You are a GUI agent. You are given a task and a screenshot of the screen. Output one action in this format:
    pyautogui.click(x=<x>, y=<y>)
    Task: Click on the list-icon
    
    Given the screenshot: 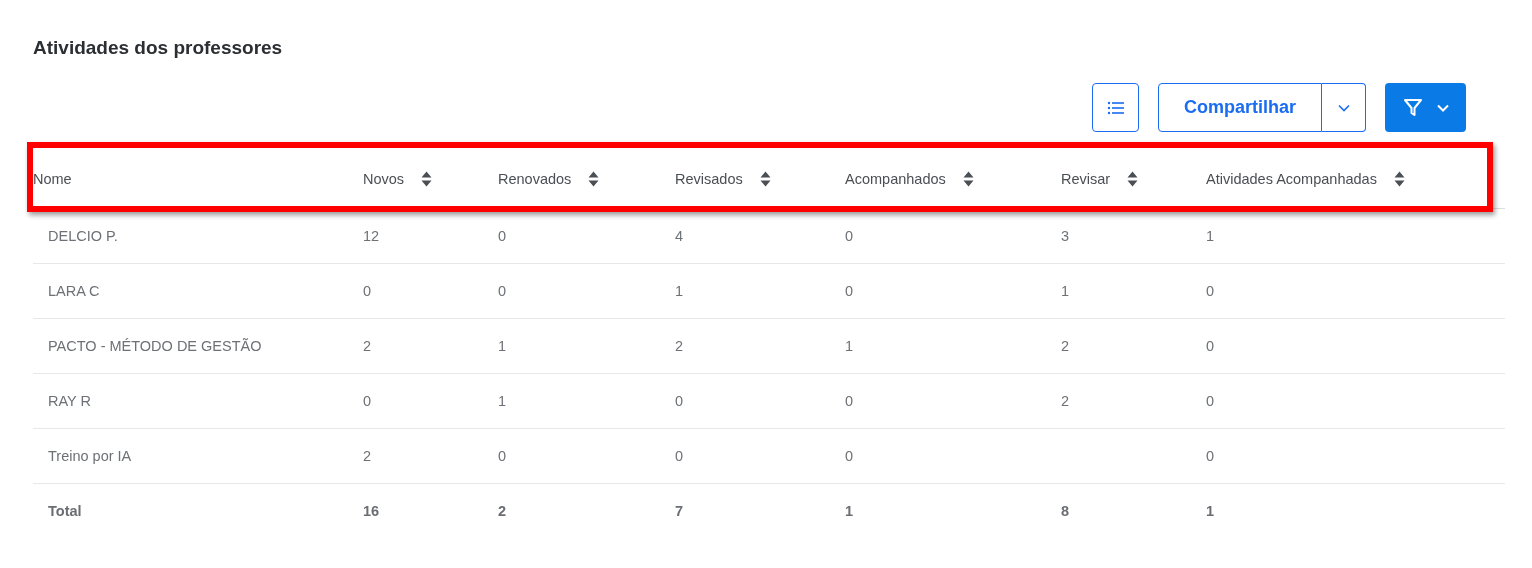 What is the action you would take?
    pyautogui.click(x=1115, y=107)
    